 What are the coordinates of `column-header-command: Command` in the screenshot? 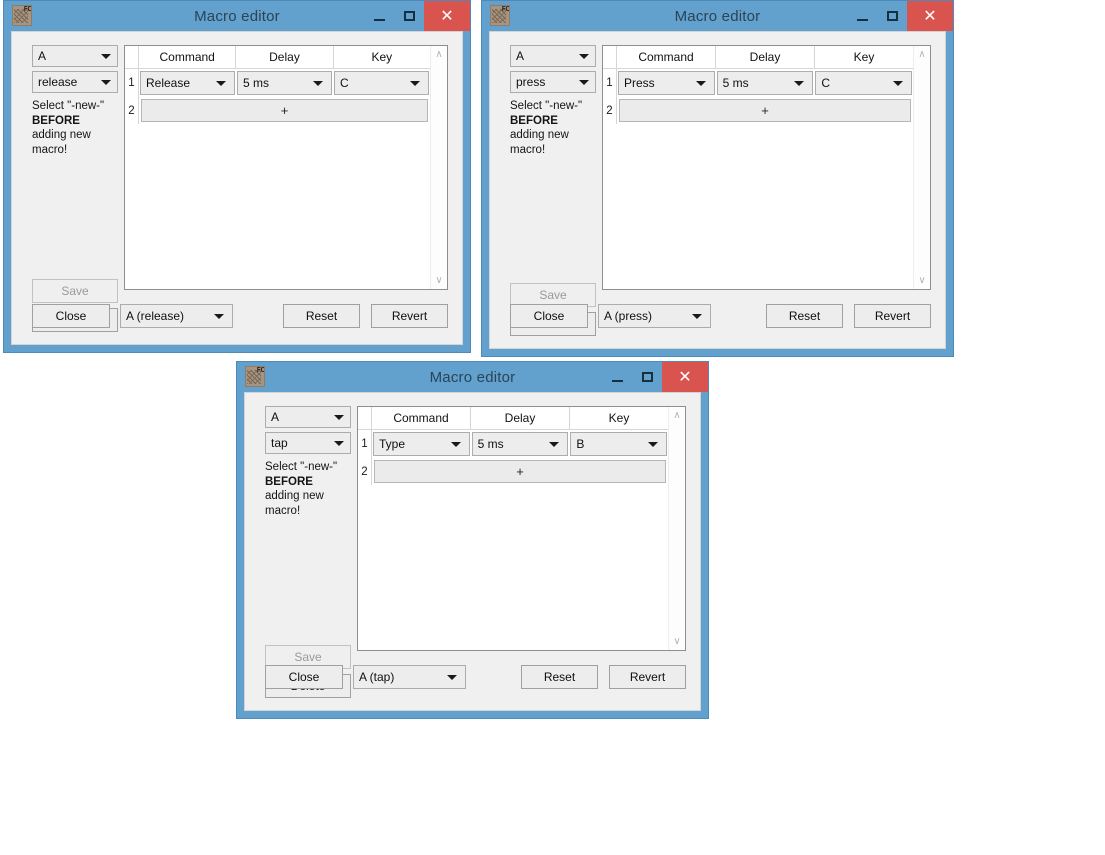 It's located at (666, 57).